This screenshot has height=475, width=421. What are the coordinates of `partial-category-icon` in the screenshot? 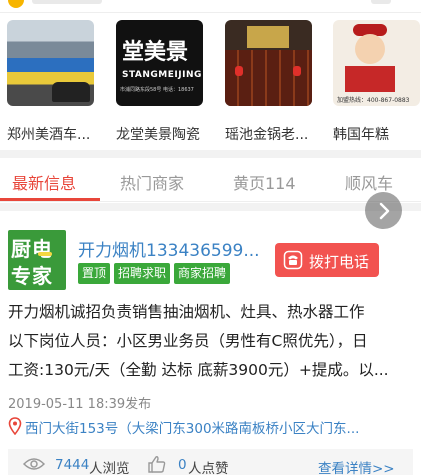 It's located at (16, 4).